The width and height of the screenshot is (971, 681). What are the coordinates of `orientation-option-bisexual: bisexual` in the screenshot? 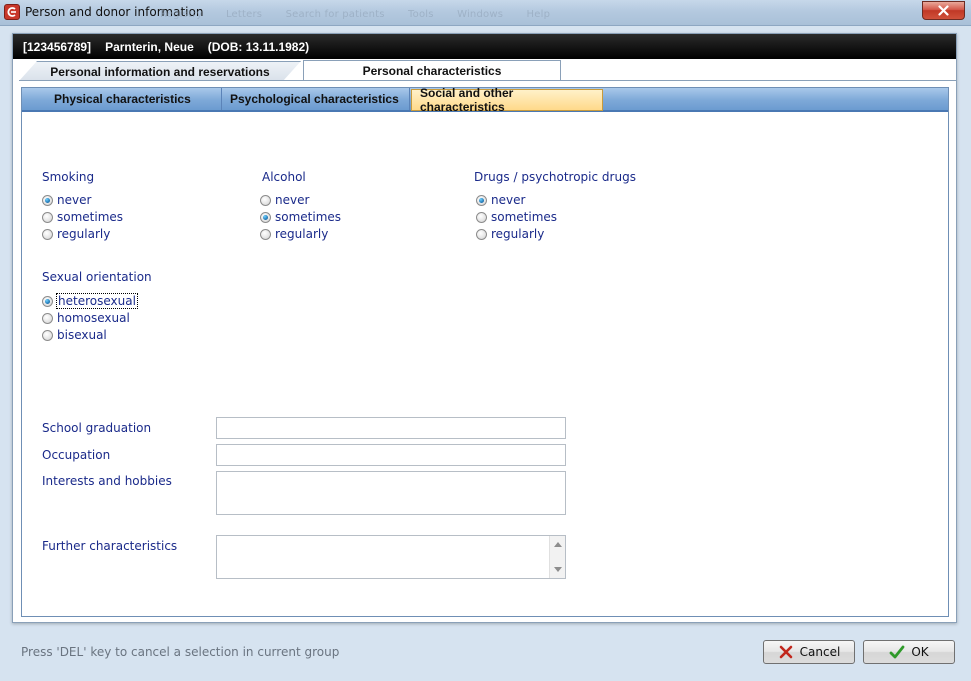 It's located at (74, 335).